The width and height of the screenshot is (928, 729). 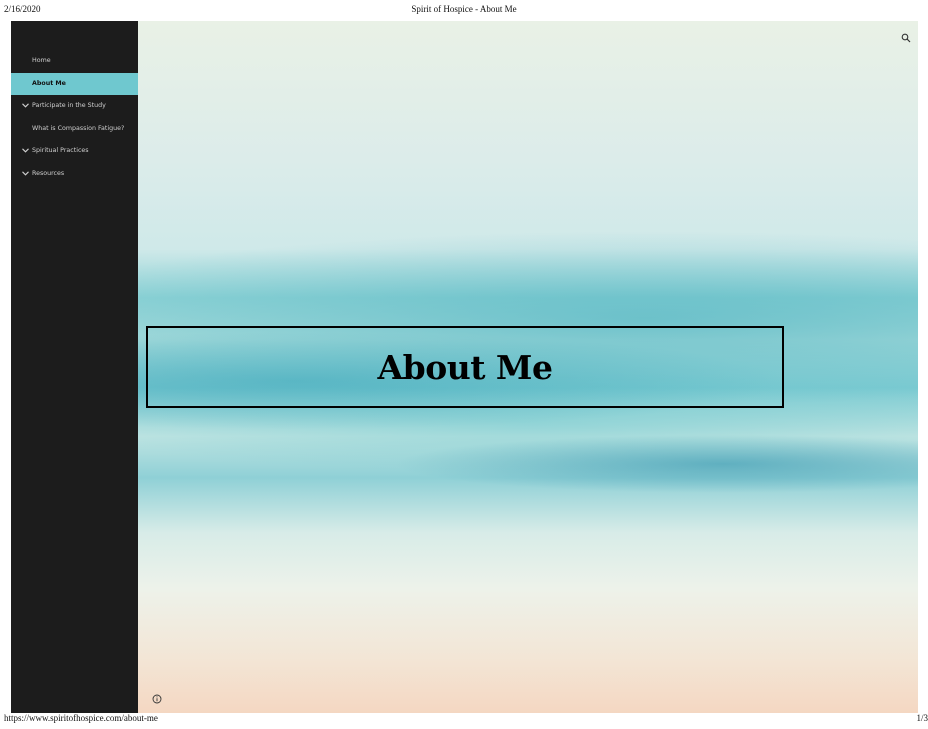 I want to click on sidebar-item-label: What is Compassion Fatigue?, so click(x=78, y=128).